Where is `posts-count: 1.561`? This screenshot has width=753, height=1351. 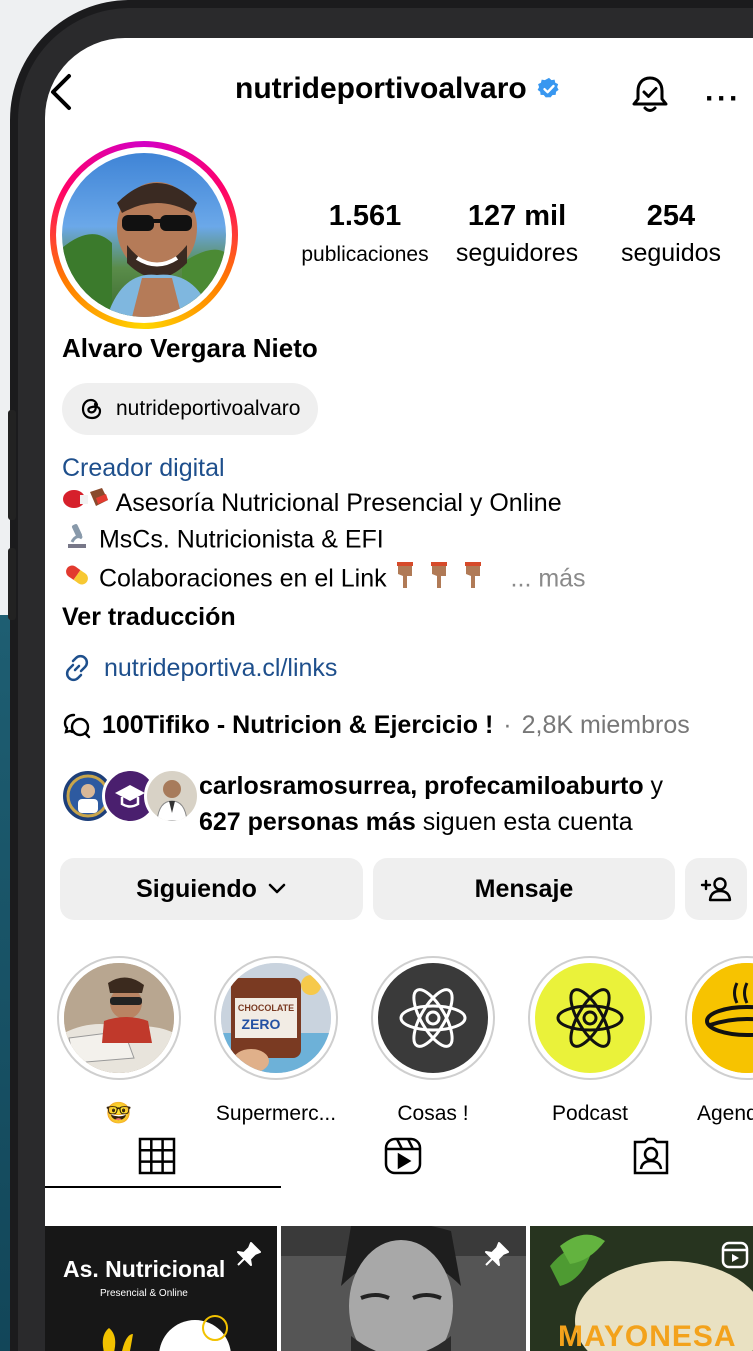 posts-count: 1.561 is located at coordinates (365, 216).